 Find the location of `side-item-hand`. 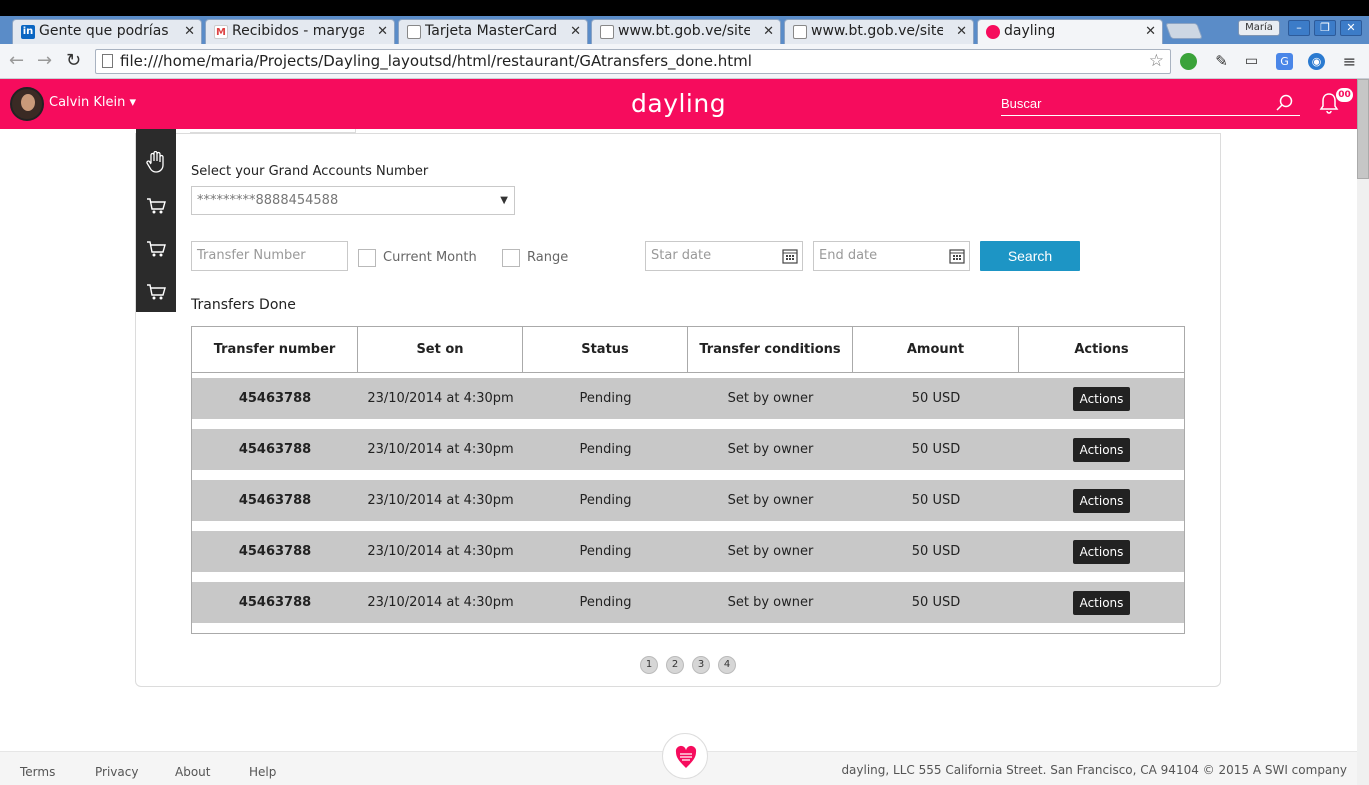

side-item-hand is located at coordinates (156, 162).